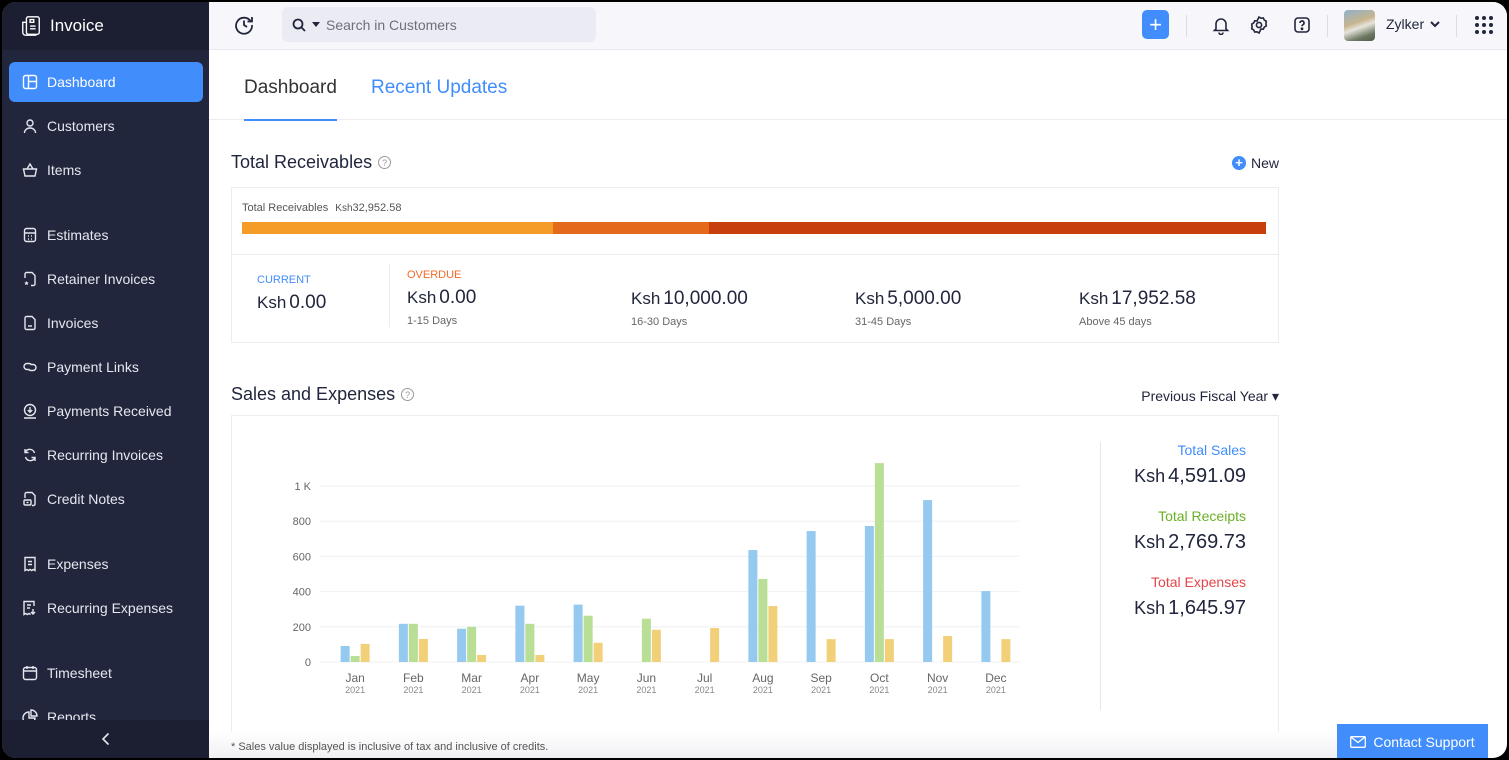 The image size is (1509, 760). What do you see at coordinates (520, 633) in the screenshot?
I see `bar-sales-apr` at bounding box center [520, 633].